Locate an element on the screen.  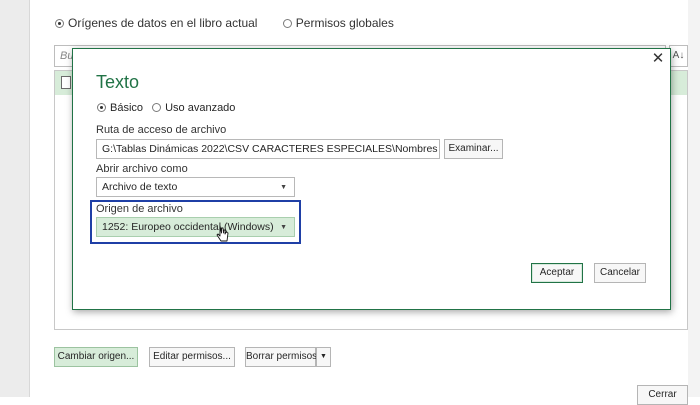
open-as-select: Archivo de texto ▼ is located at coordinates (195, 187).